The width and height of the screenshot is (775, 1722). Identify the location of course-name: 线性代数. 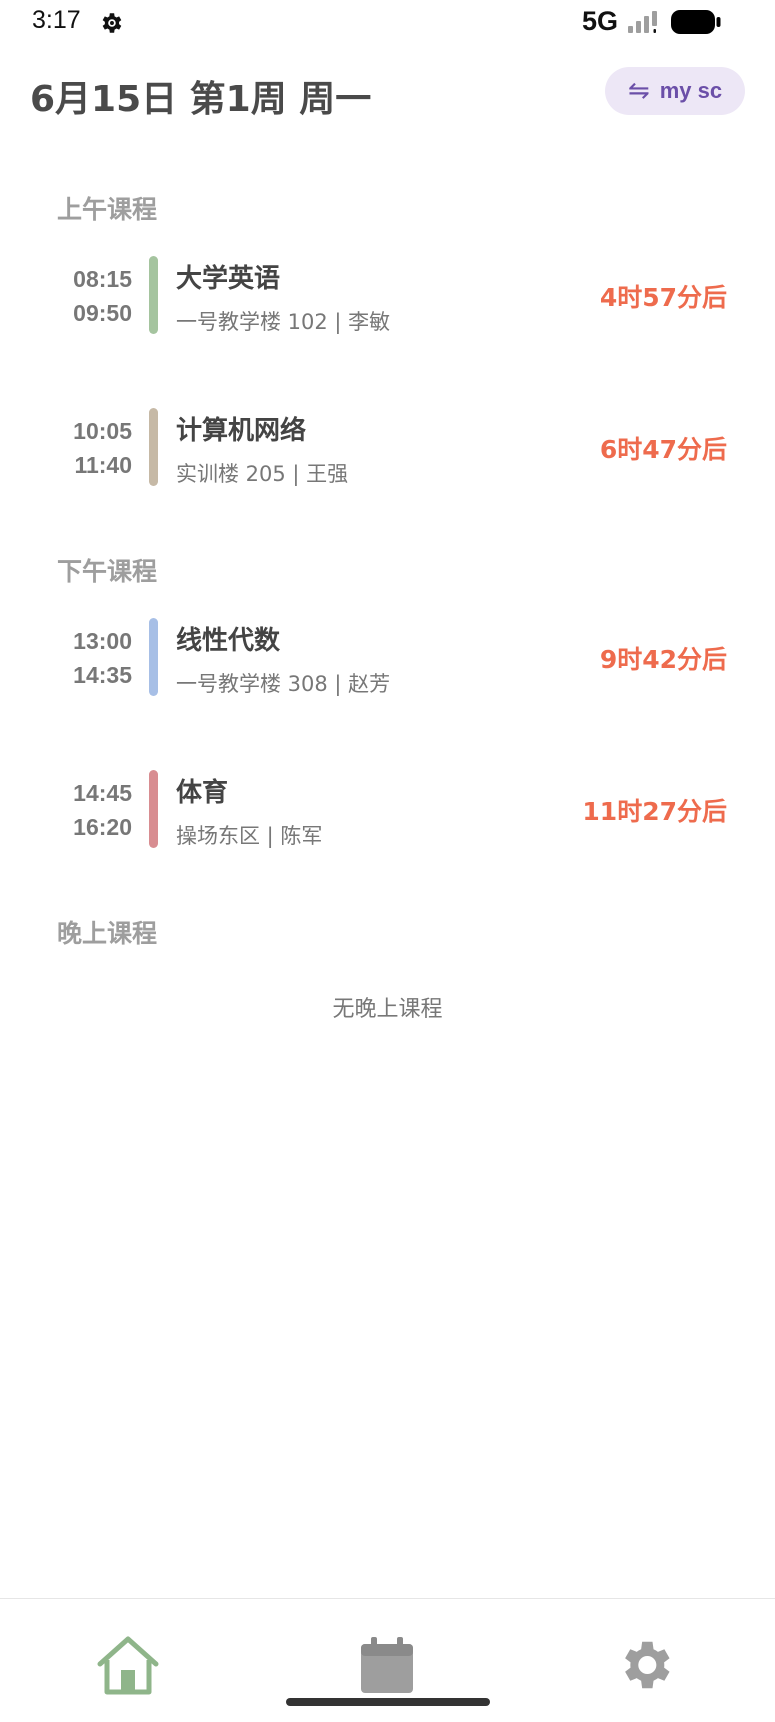
(228, 641).